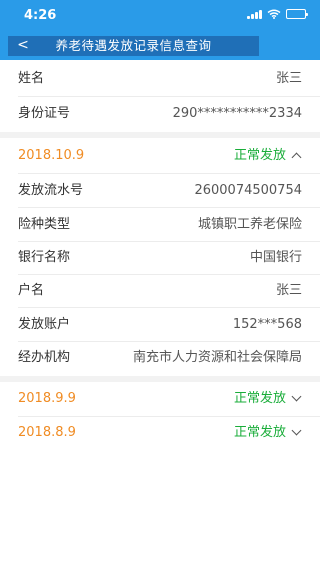  What do you see at coordinates (51, 155) in the screenshot?
I see `record-date: 2018.10.9` at bounding box center [51, 155].